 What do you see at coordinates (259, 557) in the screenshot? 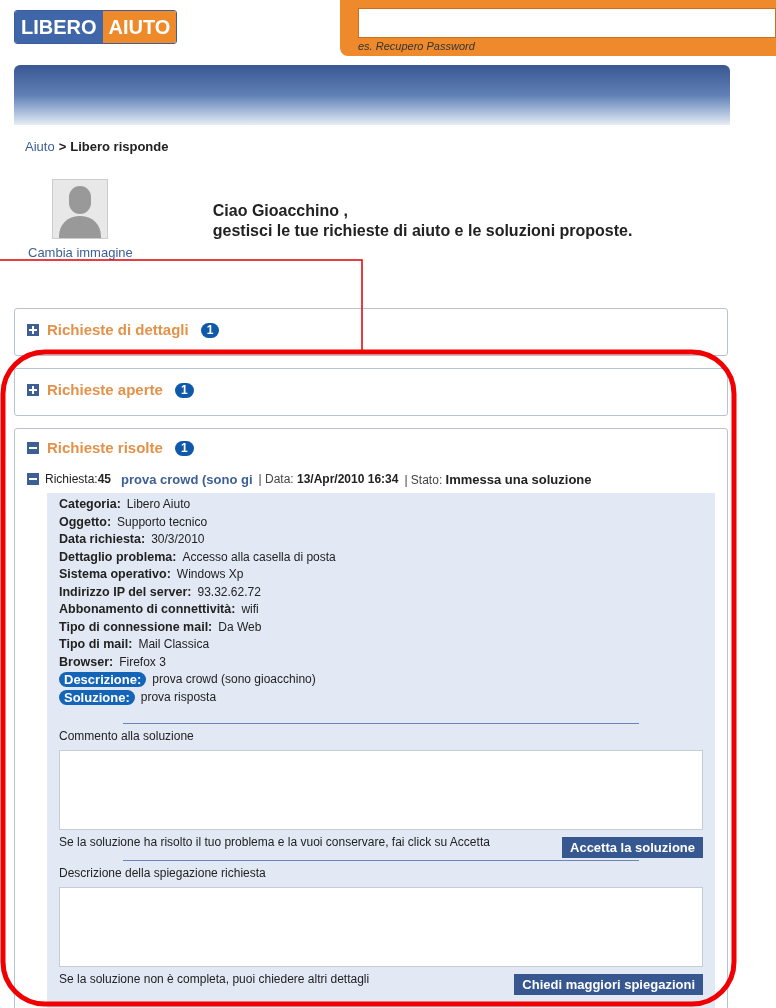
I see `field-value: Accesso alla casella di posta` at bounding box center [259, 557].